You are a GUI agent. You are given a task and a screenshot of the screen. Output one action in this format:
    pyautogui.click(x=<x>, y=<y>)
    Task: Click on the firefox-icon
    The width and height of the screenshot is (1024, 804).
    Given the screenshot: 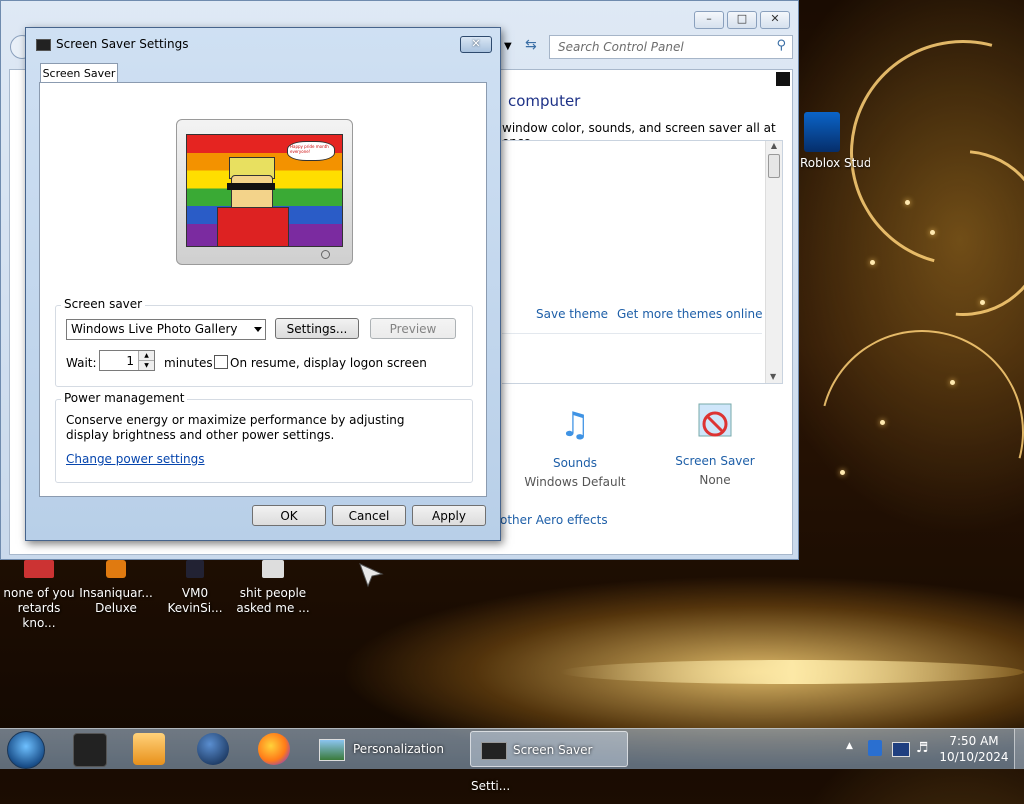 What is the action you would take?
    pyautogui.click(x=274, y=749)
    